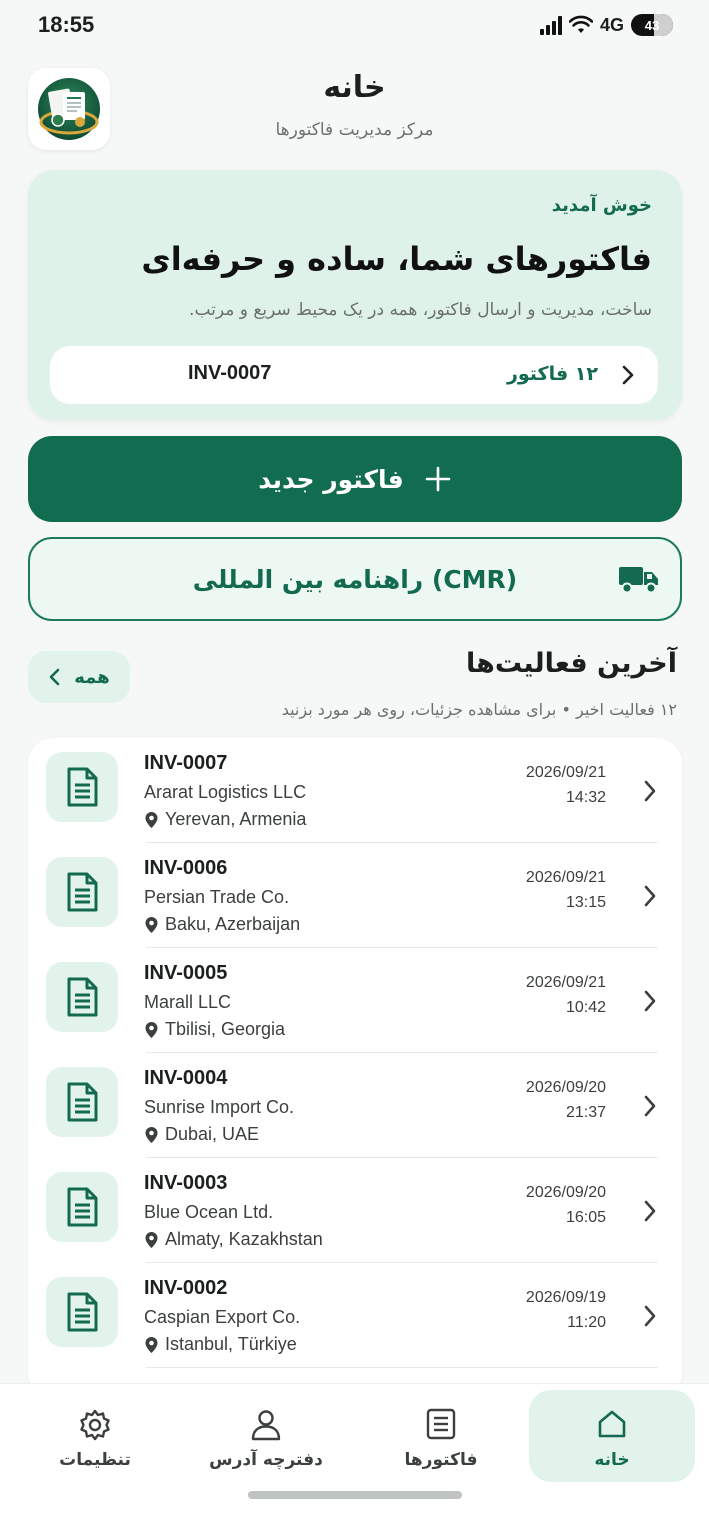 Image resolution: width=709 pixels, height=1536 pixels. What do you see at coordinates (354, 87) in the screenshot?
I see `page-title: خانه` at bounding box center [354, 87].